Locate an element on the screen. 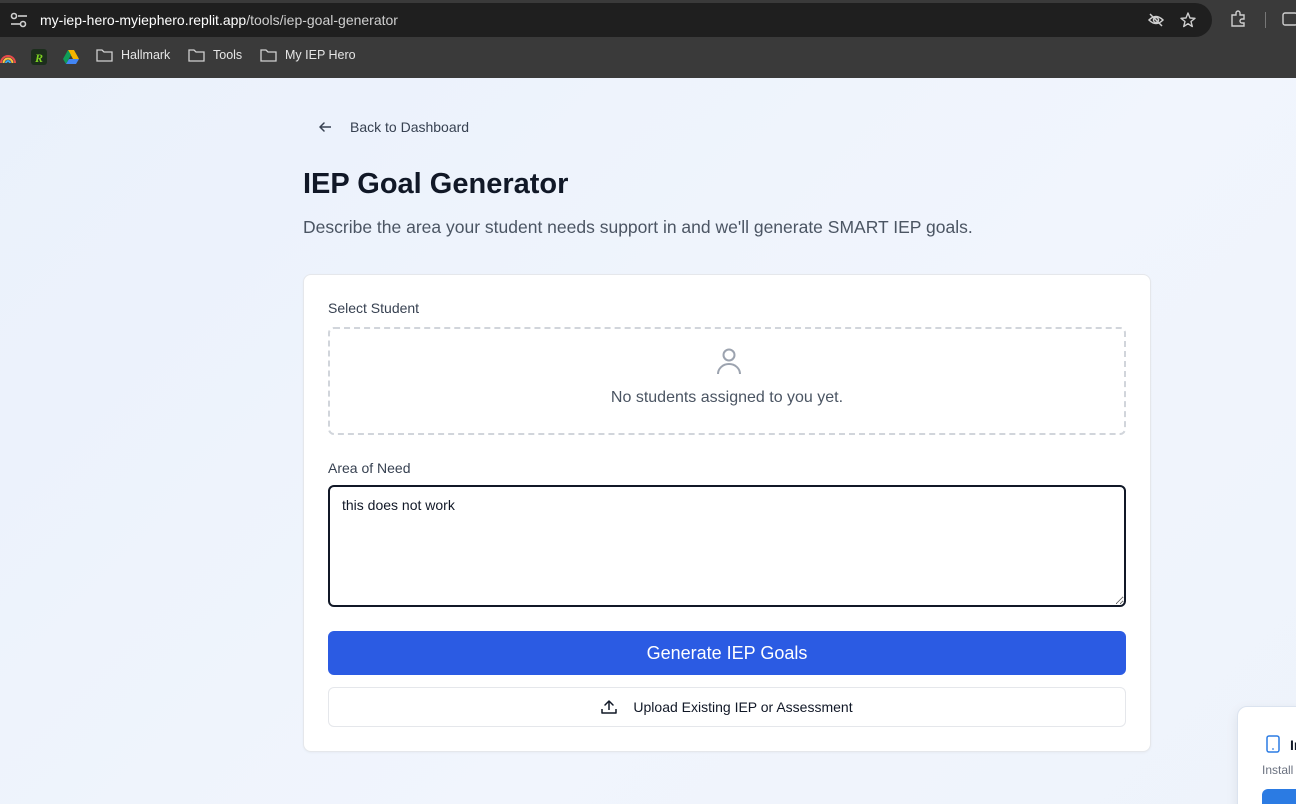 The width and height of the screenshot is (1296, 804). url-path: /tools/iep-goal-generator is located at coordinates (322, 20).